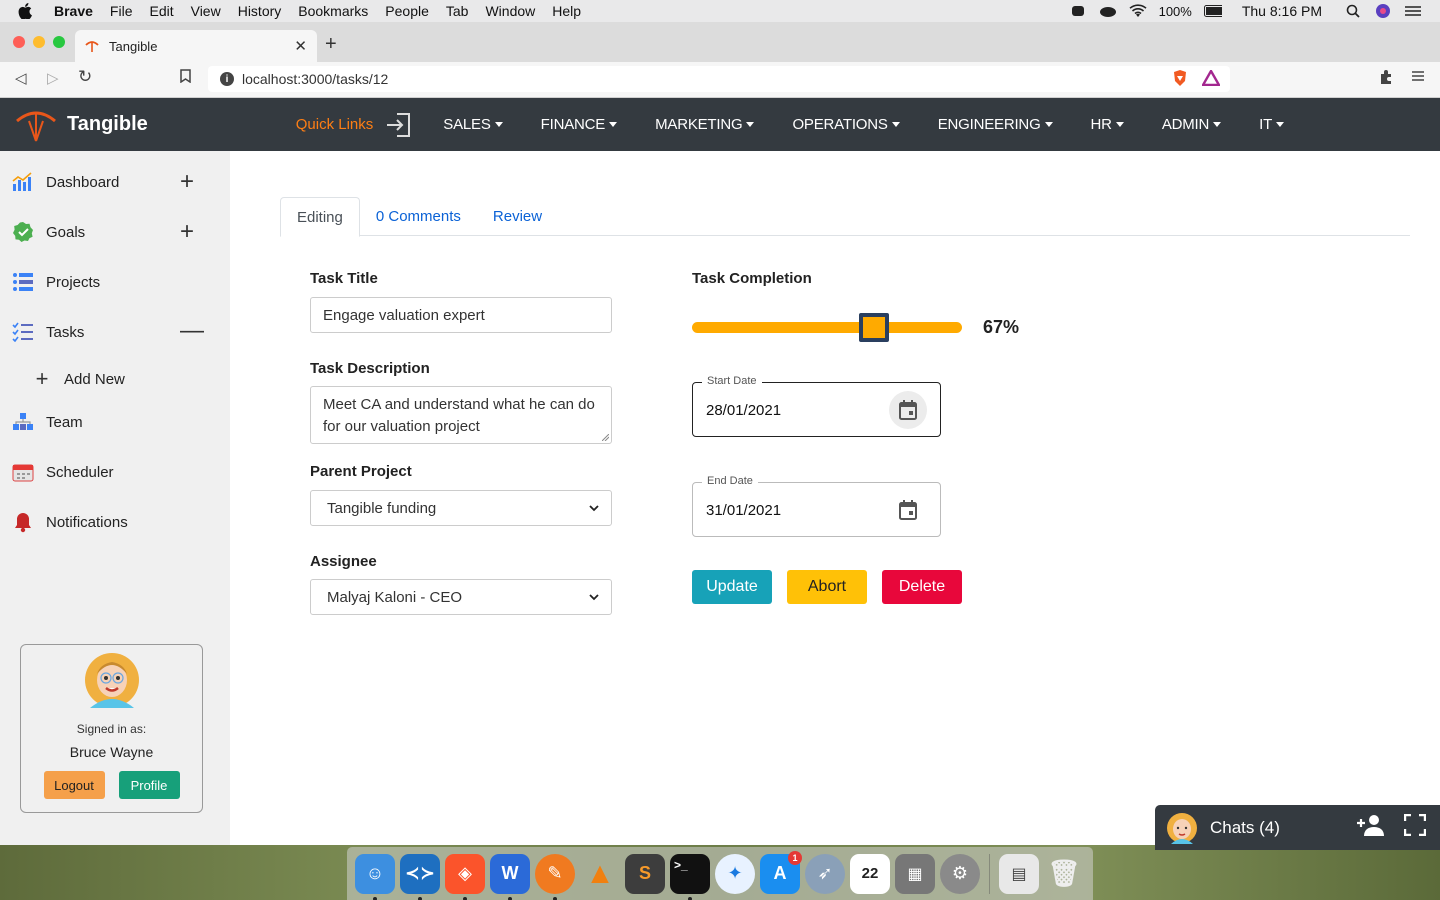 This screenshot has width=1440, height=900. I want to click on parent-project-select: Tangible funding, so click(461, 508).